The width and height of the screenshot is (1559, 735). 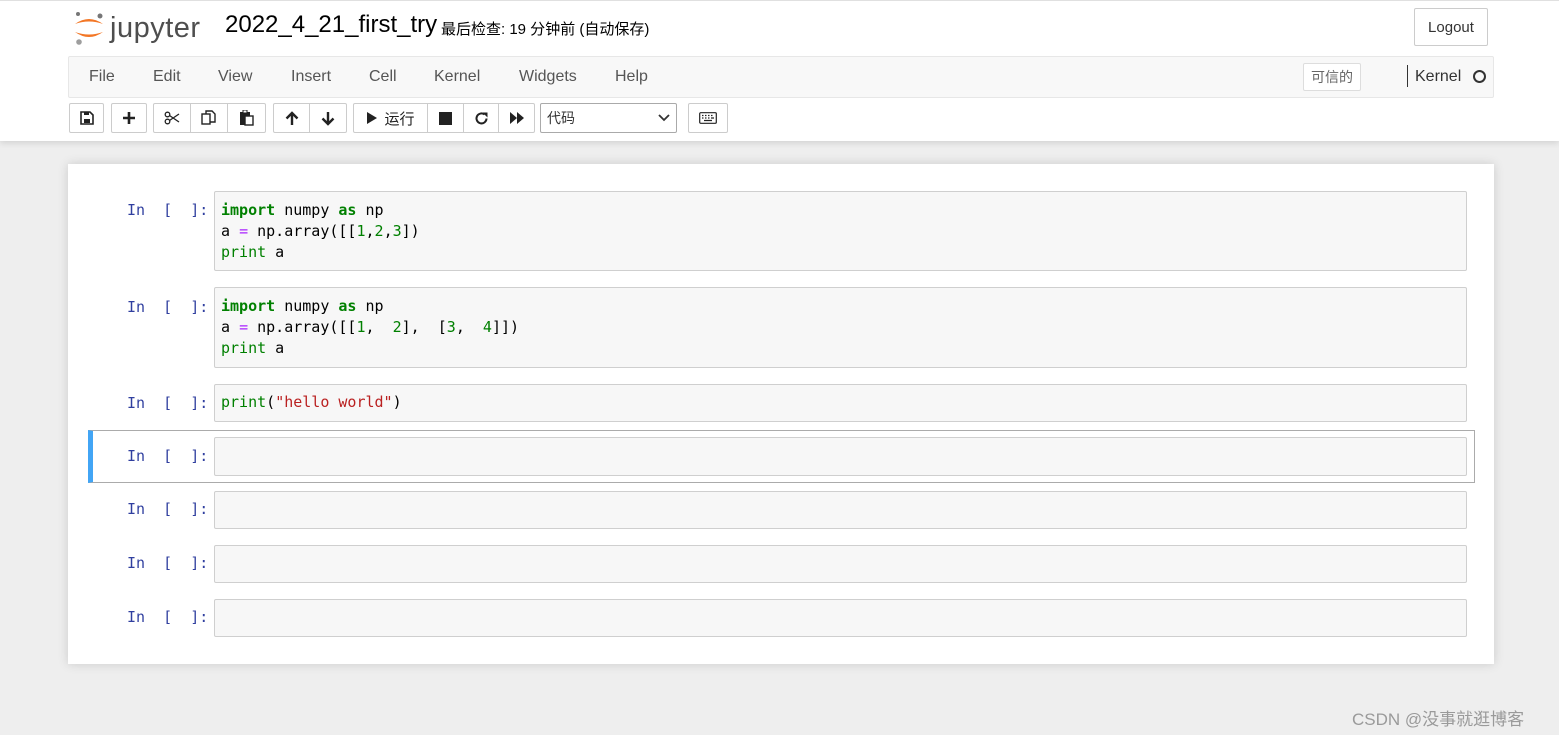 I want to click on restart-run-all-button, so click(x=516, y=118).